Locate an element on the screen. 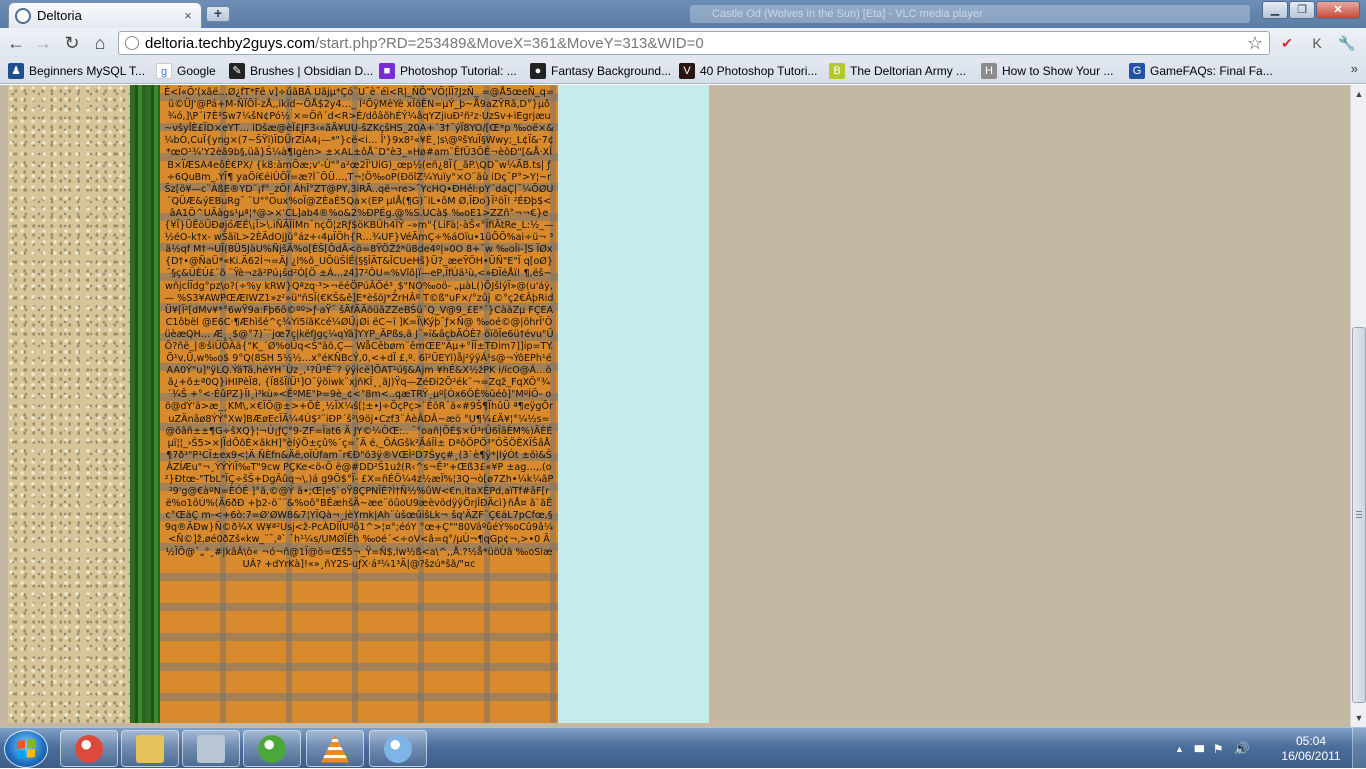 This screenshot has height=769, width=1366. scrollbar-grip is located at coordinates (1359, 514).